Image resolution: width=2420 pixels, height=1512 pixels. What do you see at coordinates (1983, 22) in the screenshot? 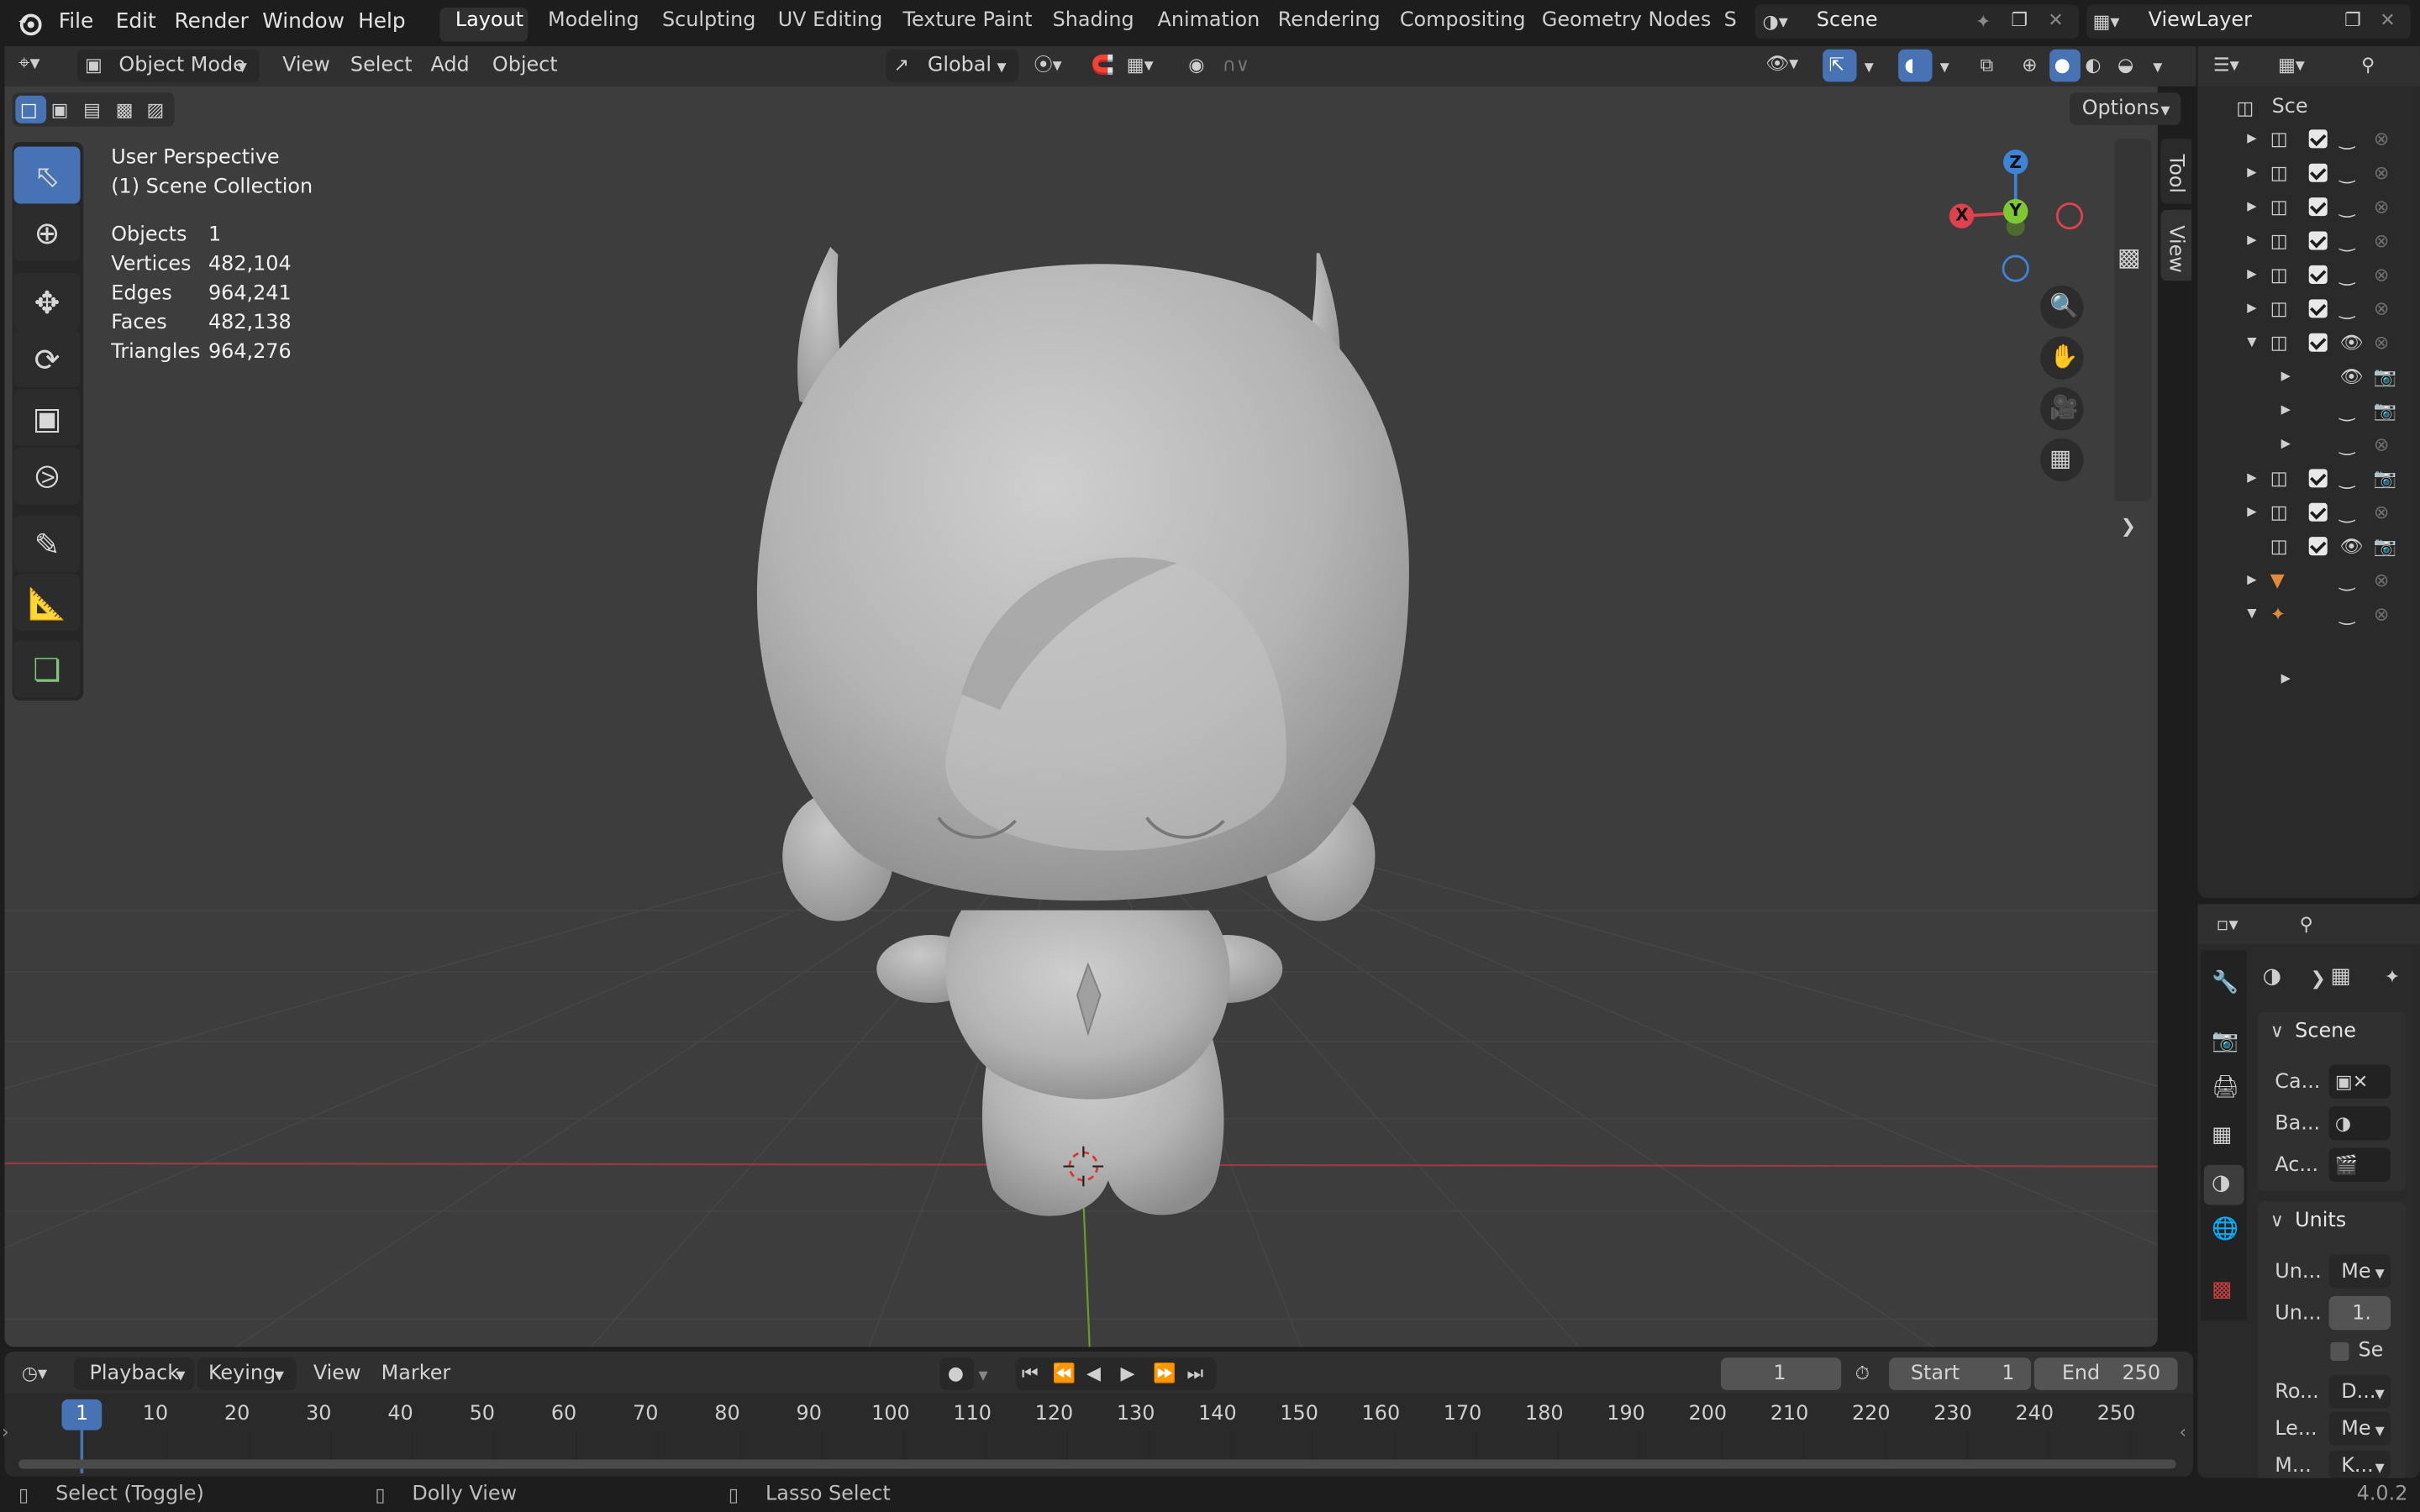
I see `pin-icon: ✦` at bounding box center [1983, 22].